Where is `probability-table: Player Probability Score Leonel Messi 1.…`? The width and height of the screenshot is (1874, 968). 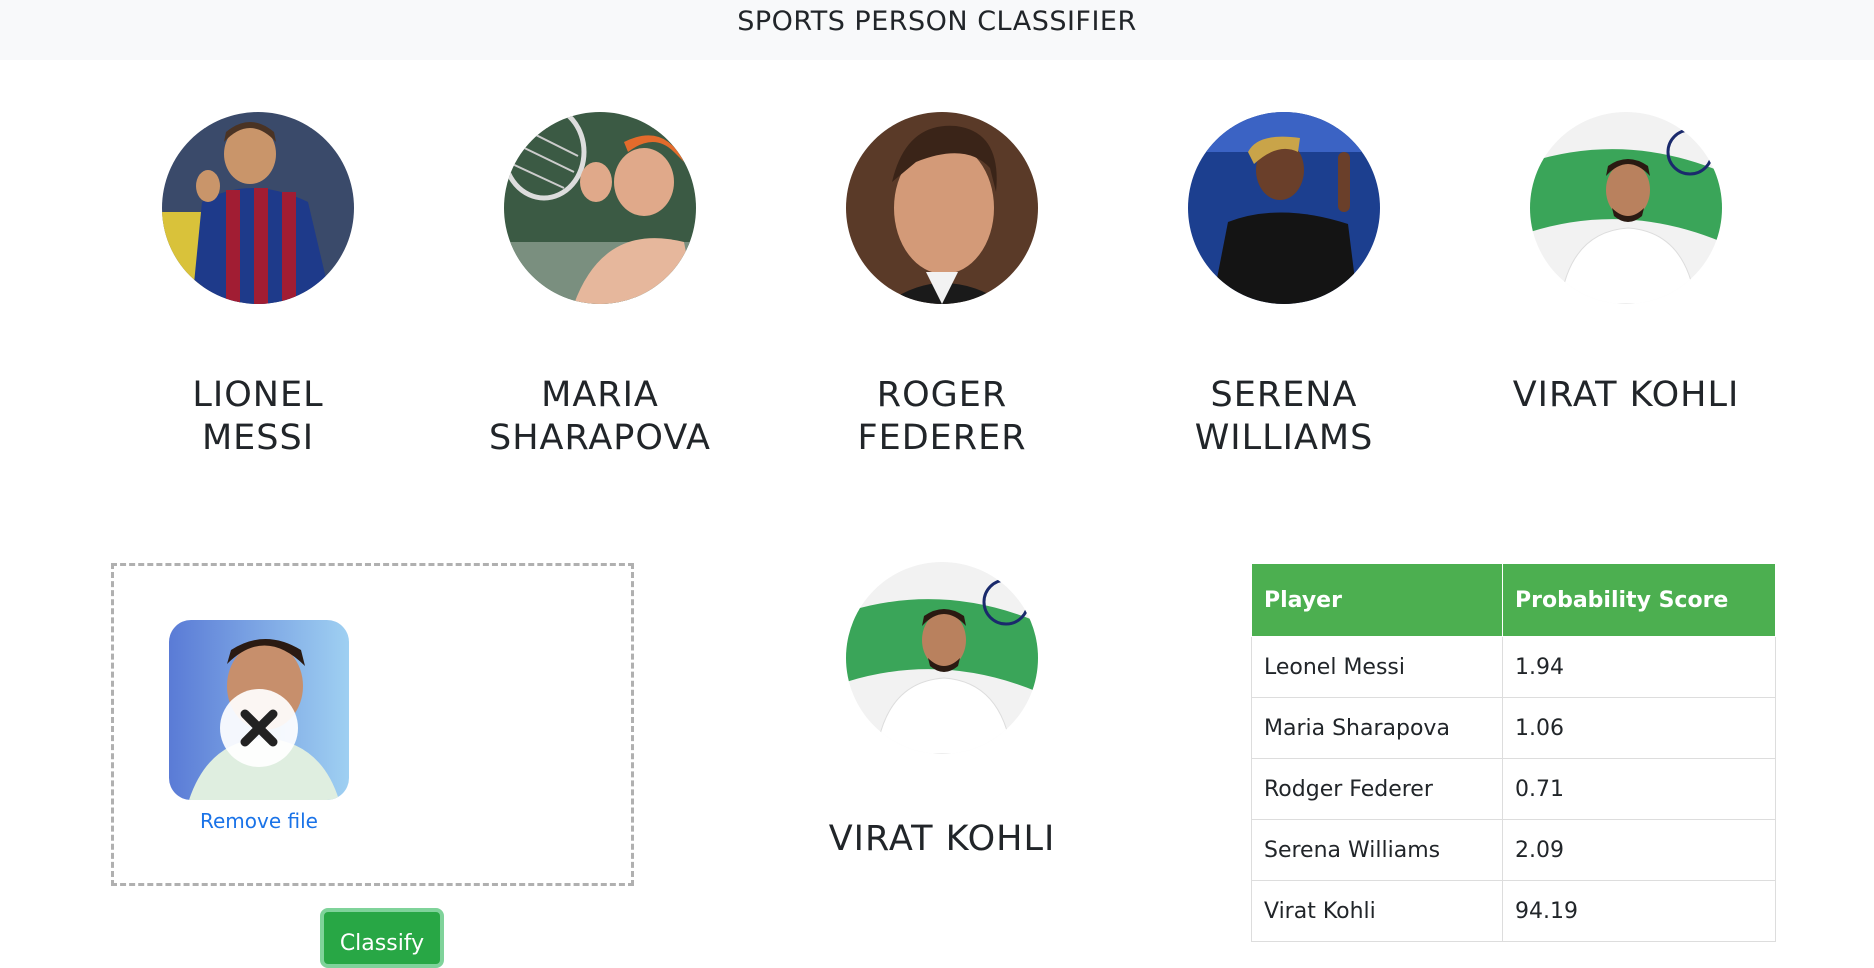 probability-table: Player Probability Score Leonel Messi 1.… is located at coordinates (1513, 752).